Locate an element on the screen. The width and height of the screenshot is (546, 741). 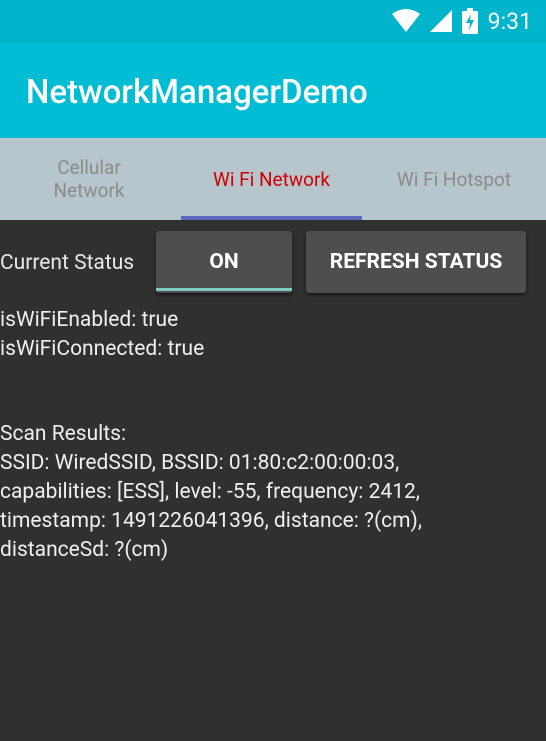
status-icons: 9:31 is located at coordinates (461, 21).